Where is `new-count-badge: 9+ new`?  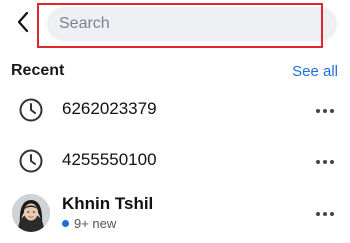 new-count-badge: 9+ new is located at coordinates (89, 223).